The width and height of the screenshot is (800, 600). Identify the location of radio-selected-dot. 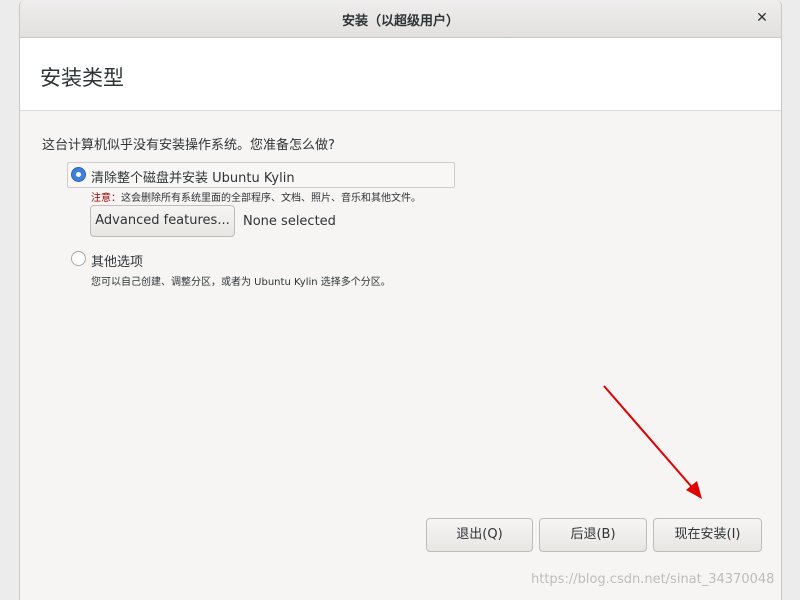
(78, 174).